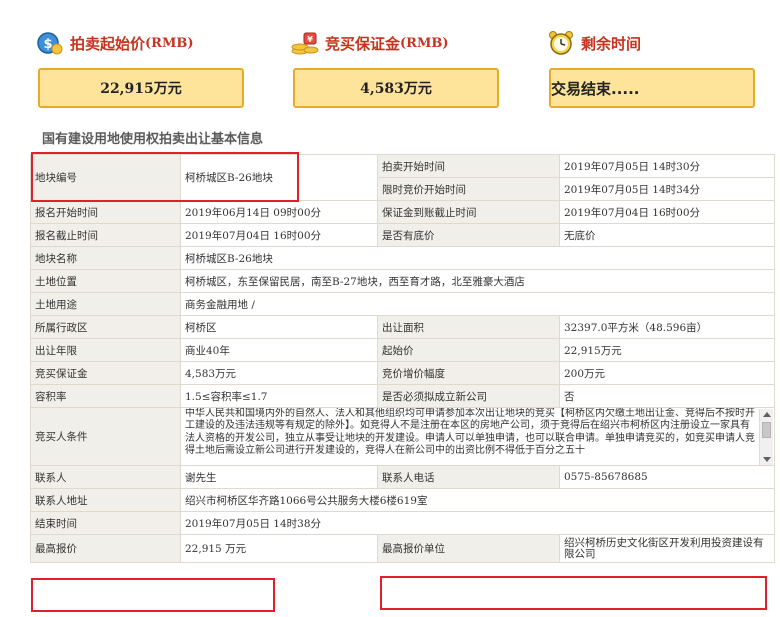 This screenshot has height=617, width=780. What do you see at coordinates (279, 548) in the screenshot?
I see `top-bid-value: 22,915 万元` at bounding box center [279, 548].